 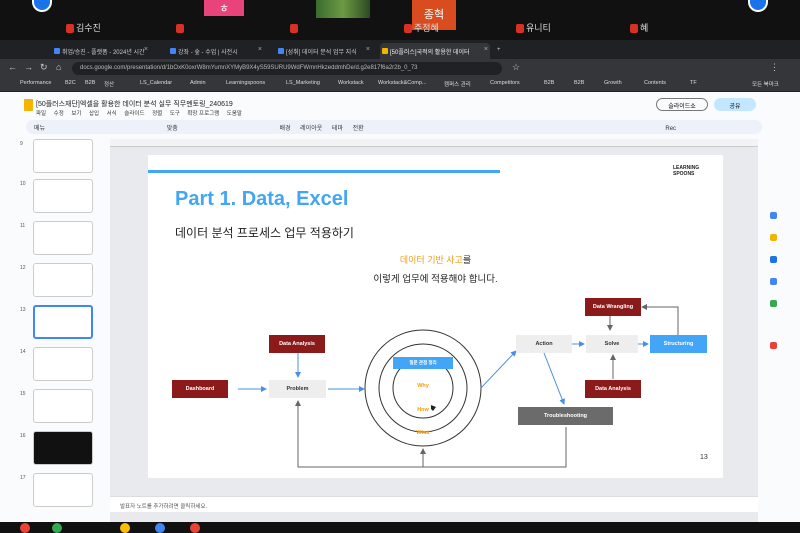 What do you see at coordinates (358, 129) in the screenshot?
I see `transition-button: 전환` at bounding box center [358, 129].